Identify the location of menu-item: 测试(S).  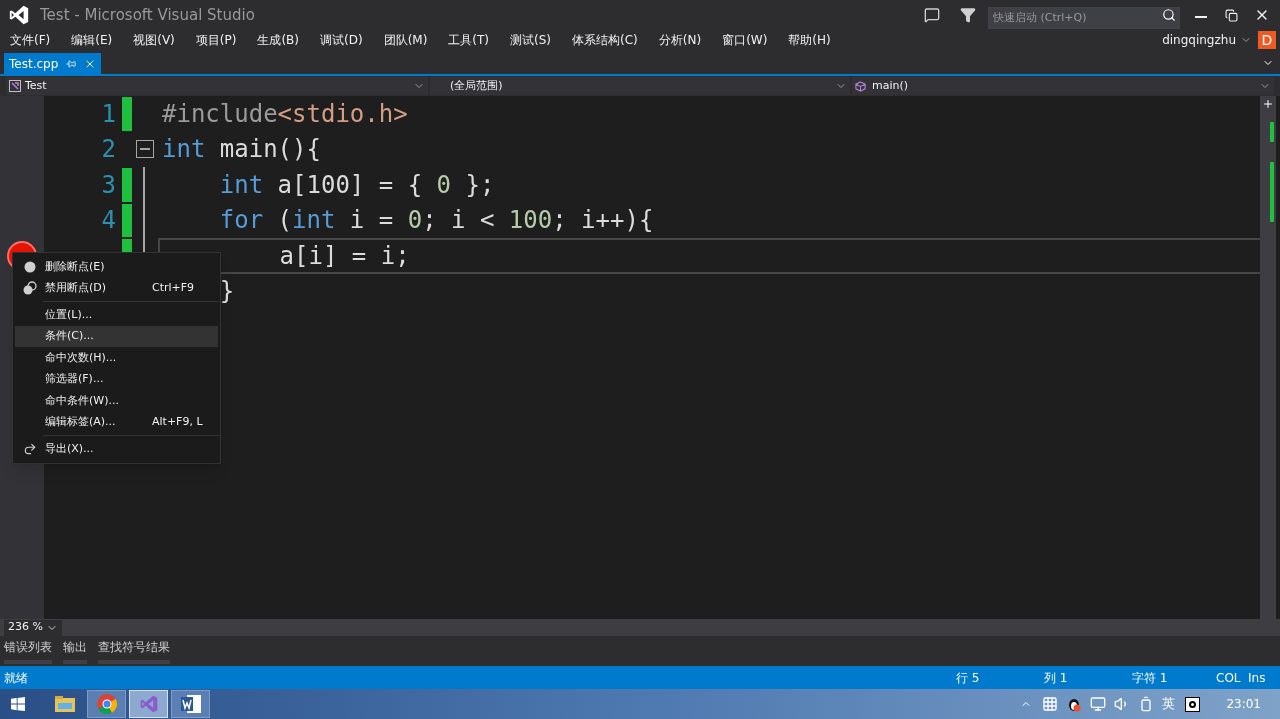
(531, 40).